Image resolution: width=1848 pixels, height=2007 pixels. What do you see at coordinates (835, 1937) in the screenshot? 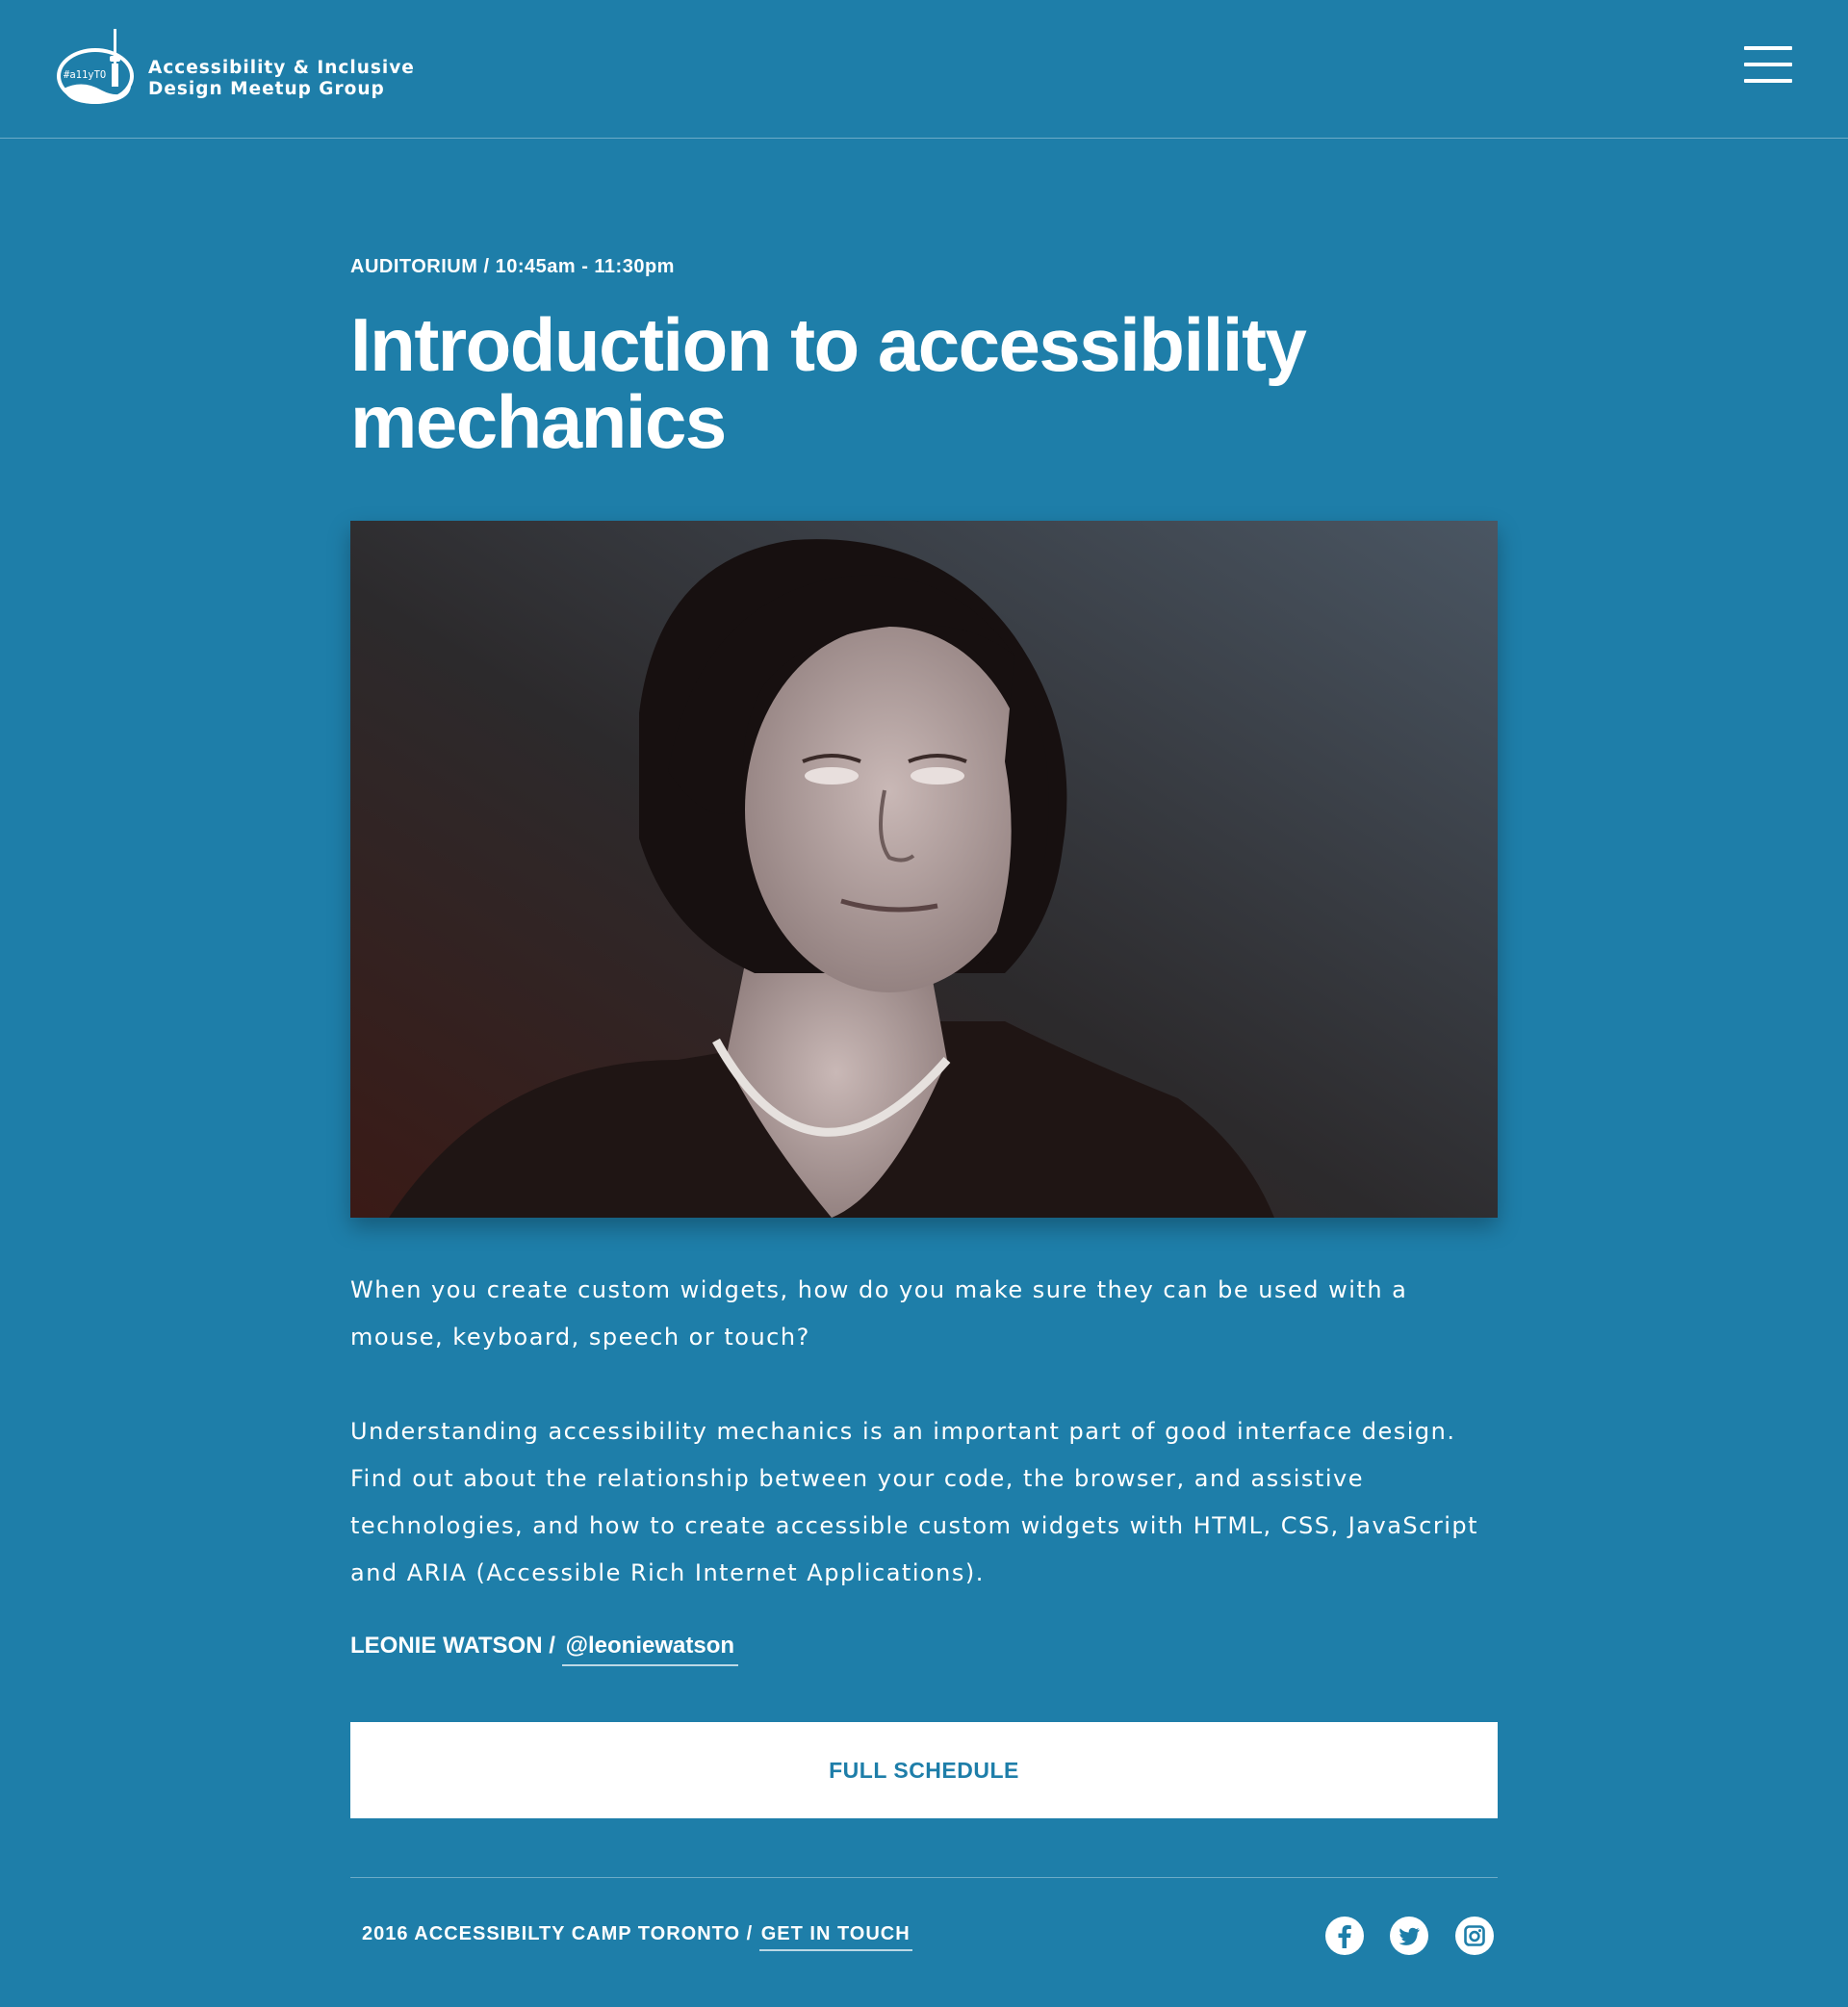
I see `get-in-touch-link: GET IN TOUCH` at bounding box center [835, 1937].